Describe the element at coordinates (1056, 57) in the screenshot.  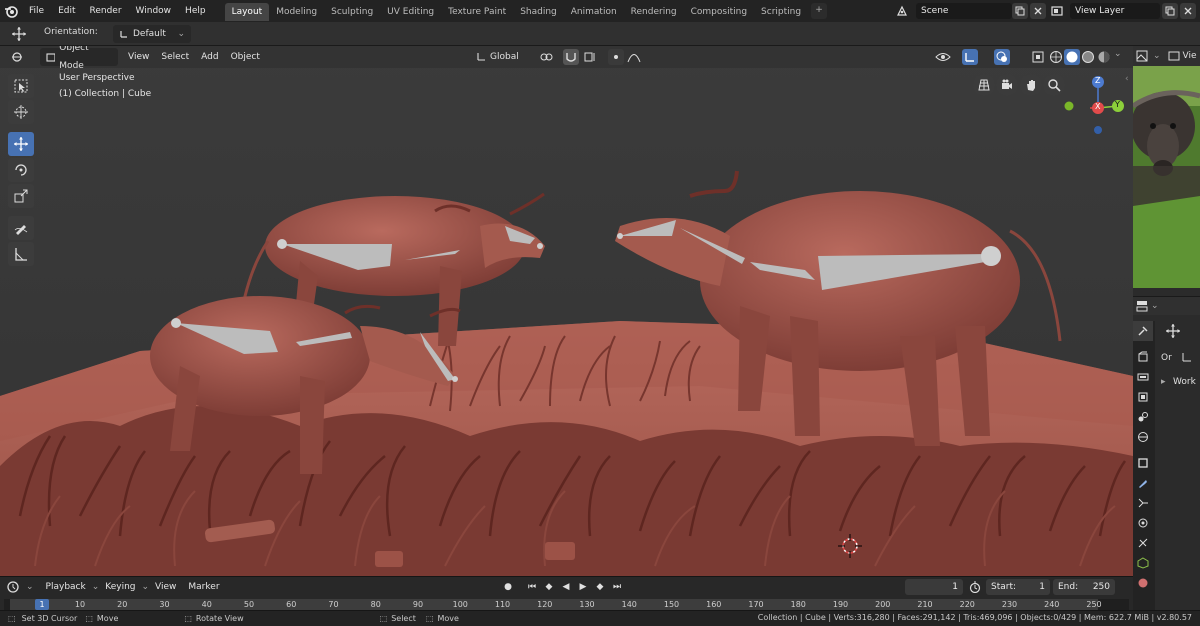
I see `shading-wireframe-icon` at that location.